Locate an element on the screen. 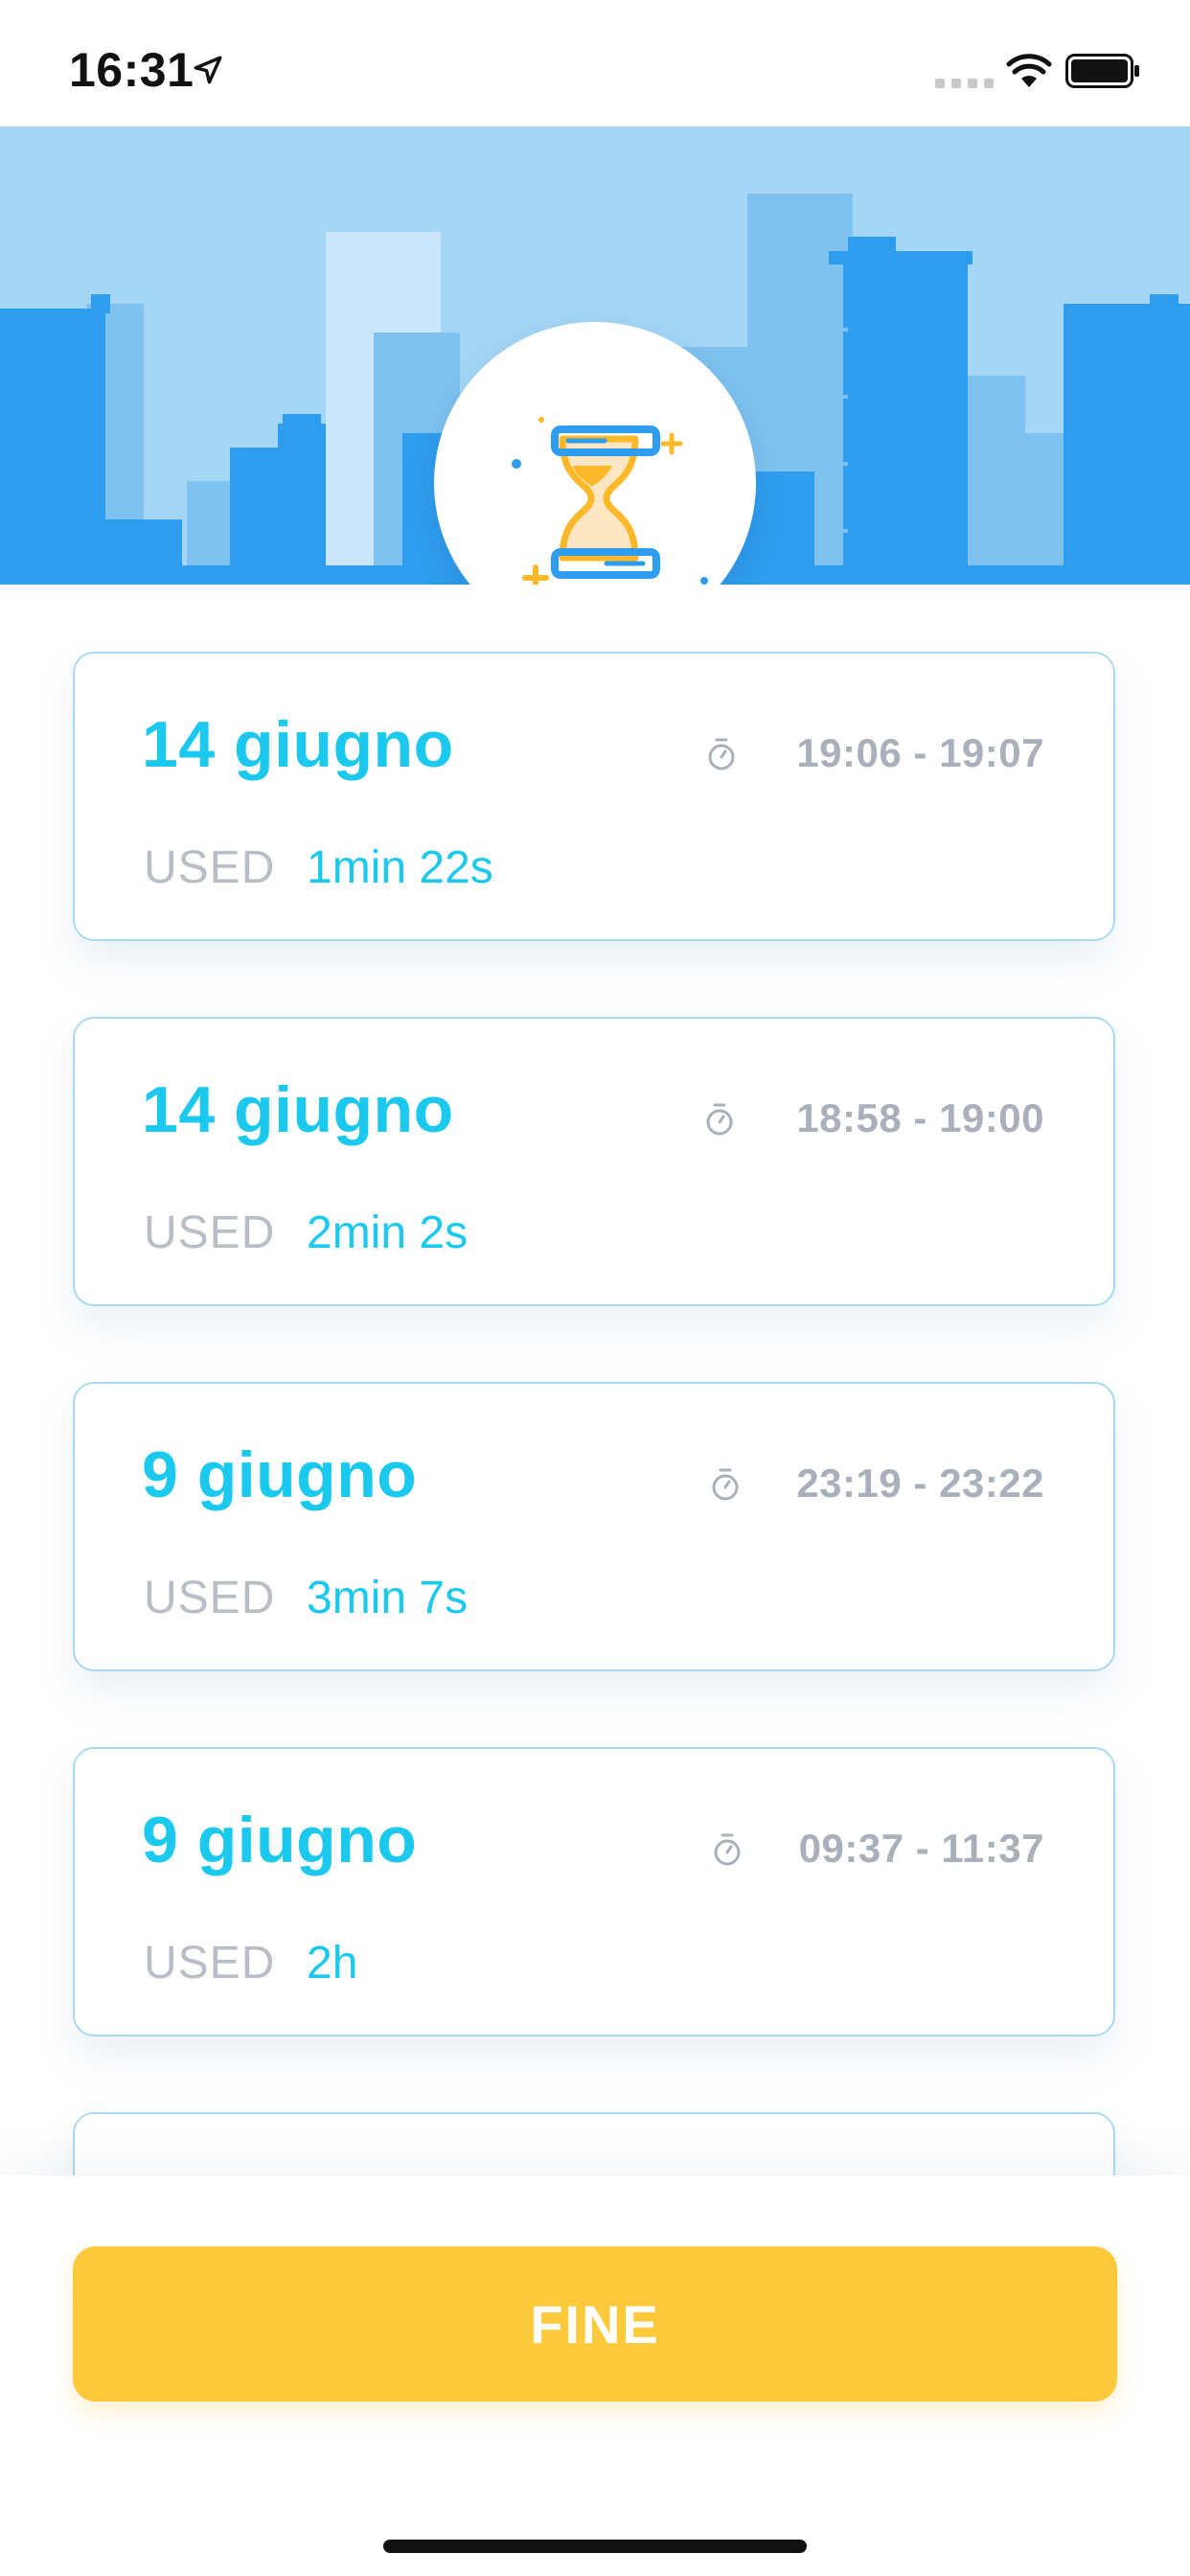  battery-icon is located at coordinates (1102, 71).